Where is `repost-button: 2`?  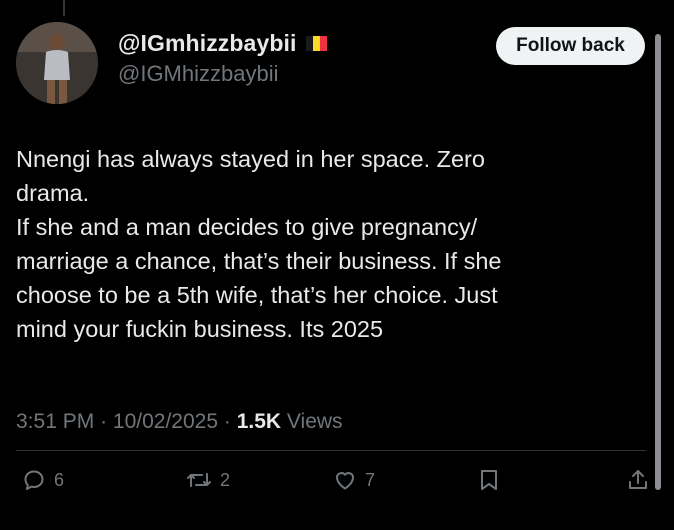 repost-button: 2 is located at coordinates (208, 480).